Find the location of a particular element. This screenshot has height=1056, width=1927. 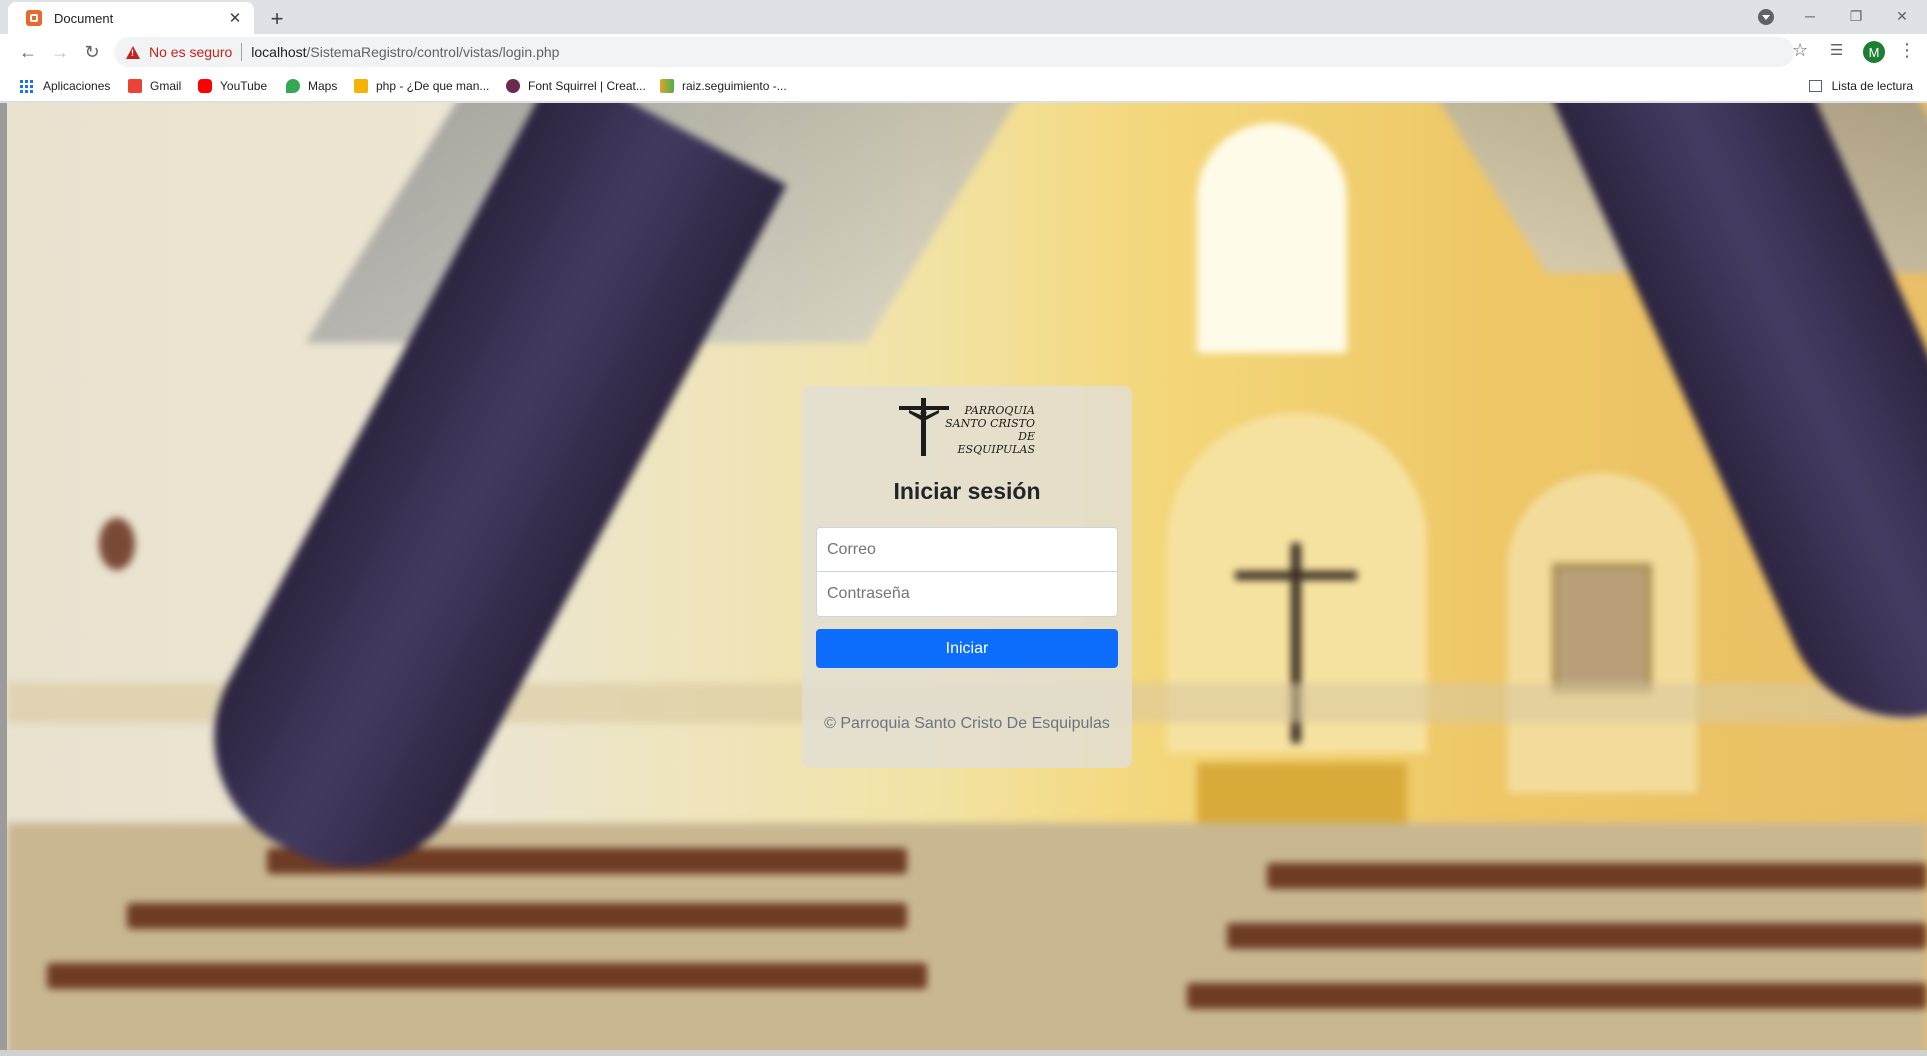

restore-icon: ❐ is located at coordinates (1856, 16).